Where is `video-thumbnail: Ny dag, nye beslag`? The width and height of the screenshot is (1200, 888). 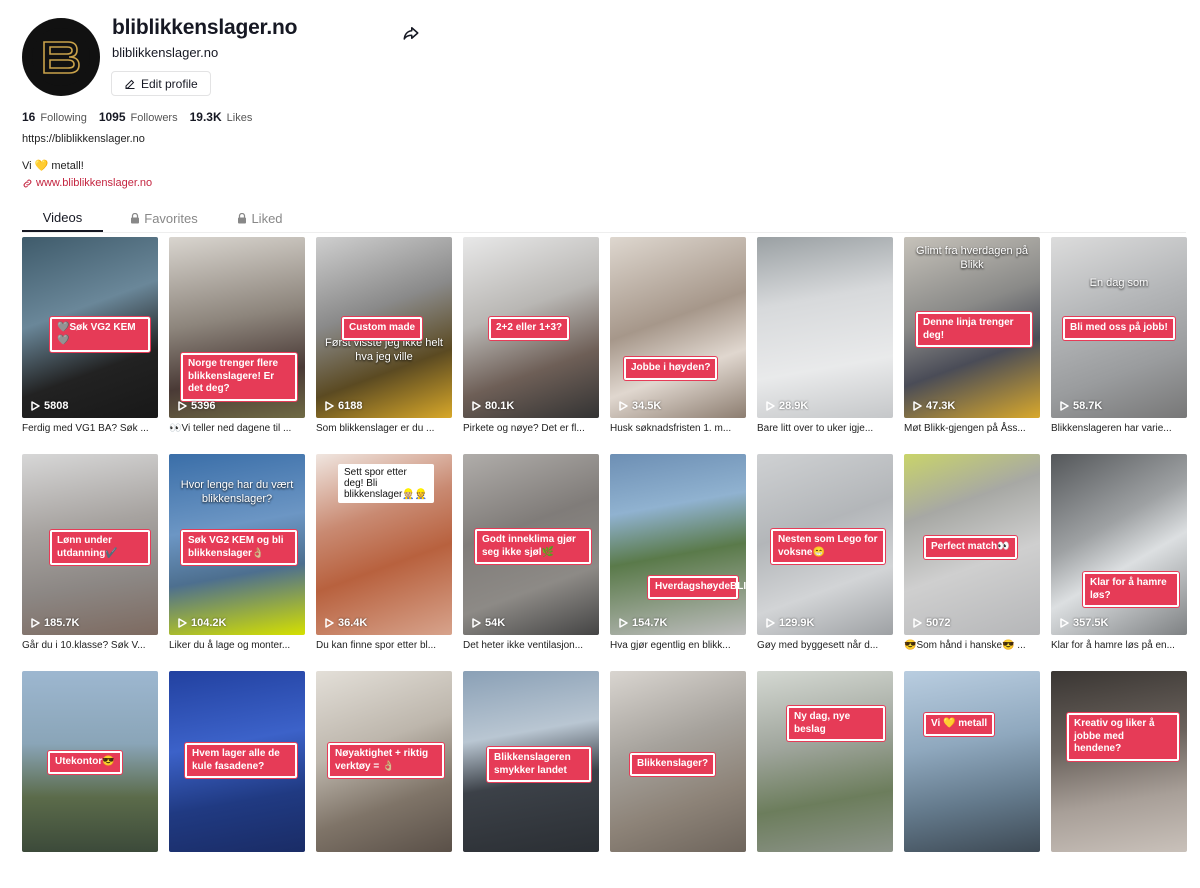
video-thumbnail: Ny dag, nye beslag is located at coordinates (825, 761).